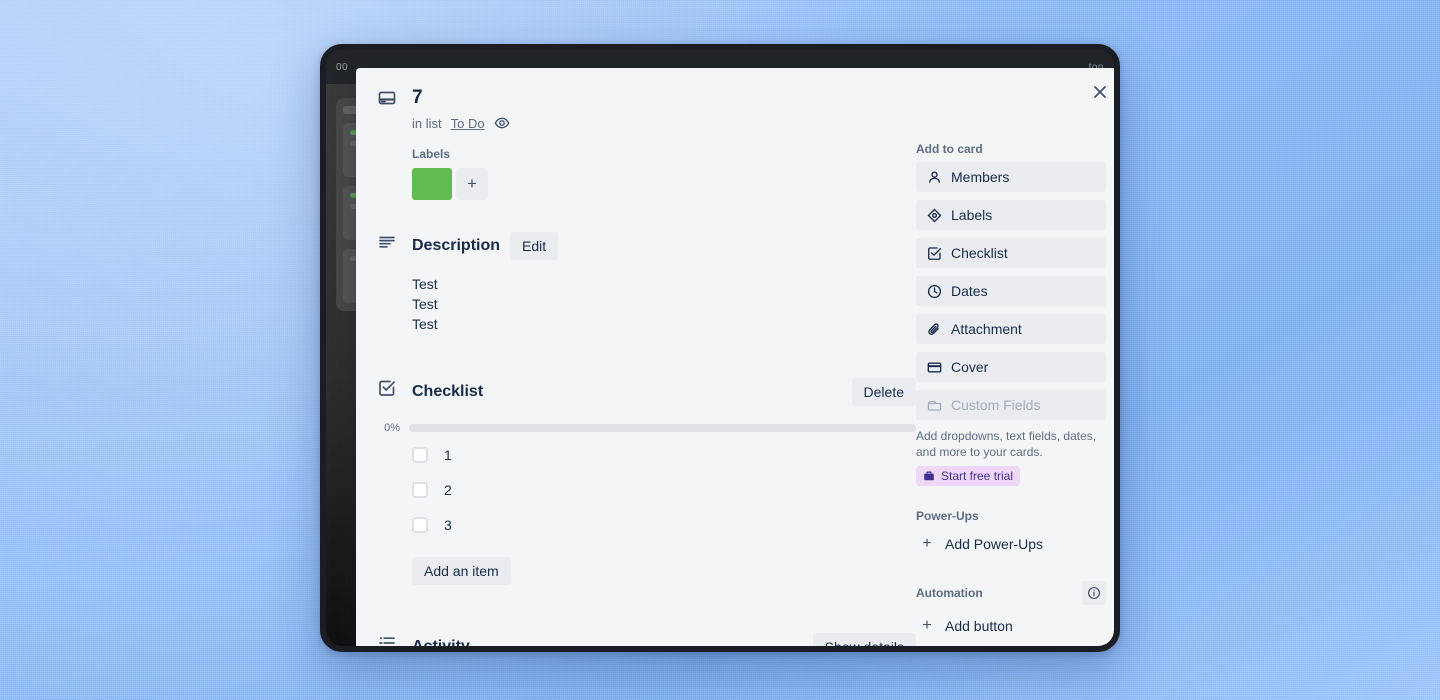 Image resolution: width=1440 pixels, height=700 pixels. I want to click on description-body: Test Test Test, so click(664, 304).